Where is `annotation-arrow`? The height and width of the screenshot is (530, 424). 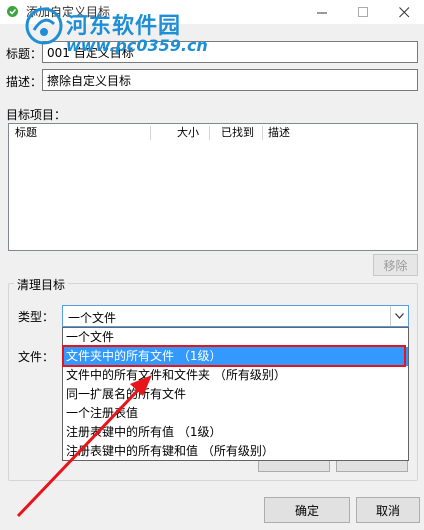
annotation-arrow is located at coordinates (84, 446).